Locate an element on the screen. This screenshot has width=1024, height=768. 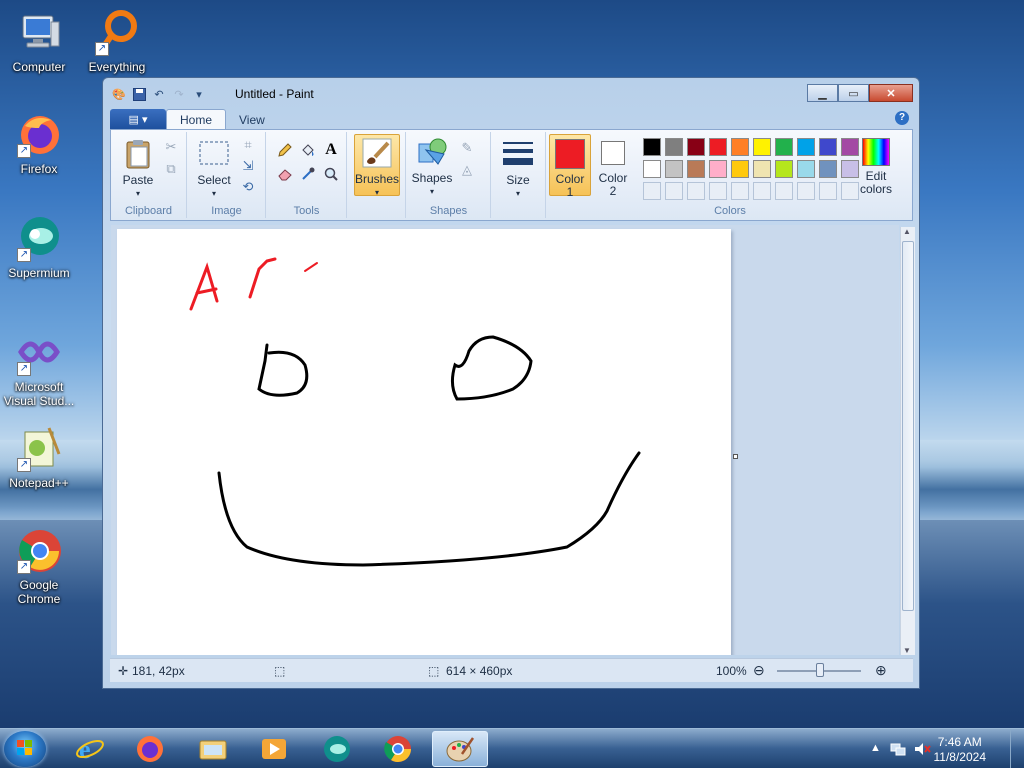
size-button: Size ▾ is located at coordinates (518, 169).